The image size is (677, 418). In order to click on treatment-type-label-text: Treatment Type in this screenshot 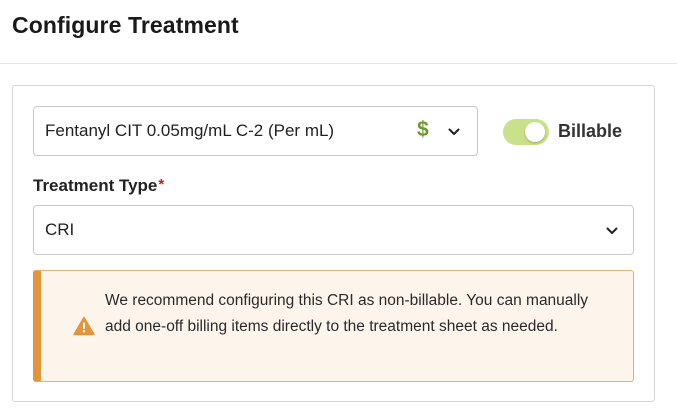, I will do `click(95, 185)`.